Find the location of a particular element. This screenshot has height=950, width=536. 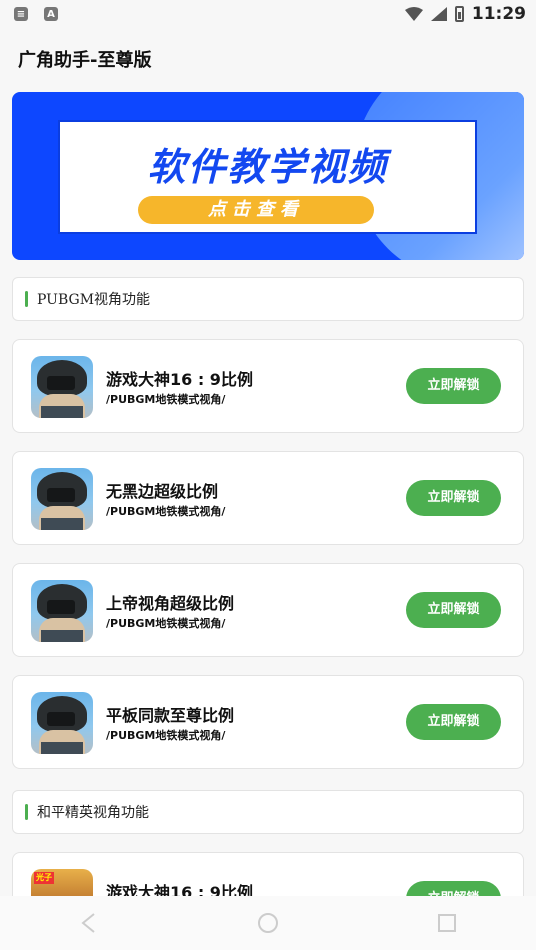

list-item: 游戏大神16 : 9比例 /PUBGM地铁模式视角/ 立即解锁 is located at coordinates (268, 386).